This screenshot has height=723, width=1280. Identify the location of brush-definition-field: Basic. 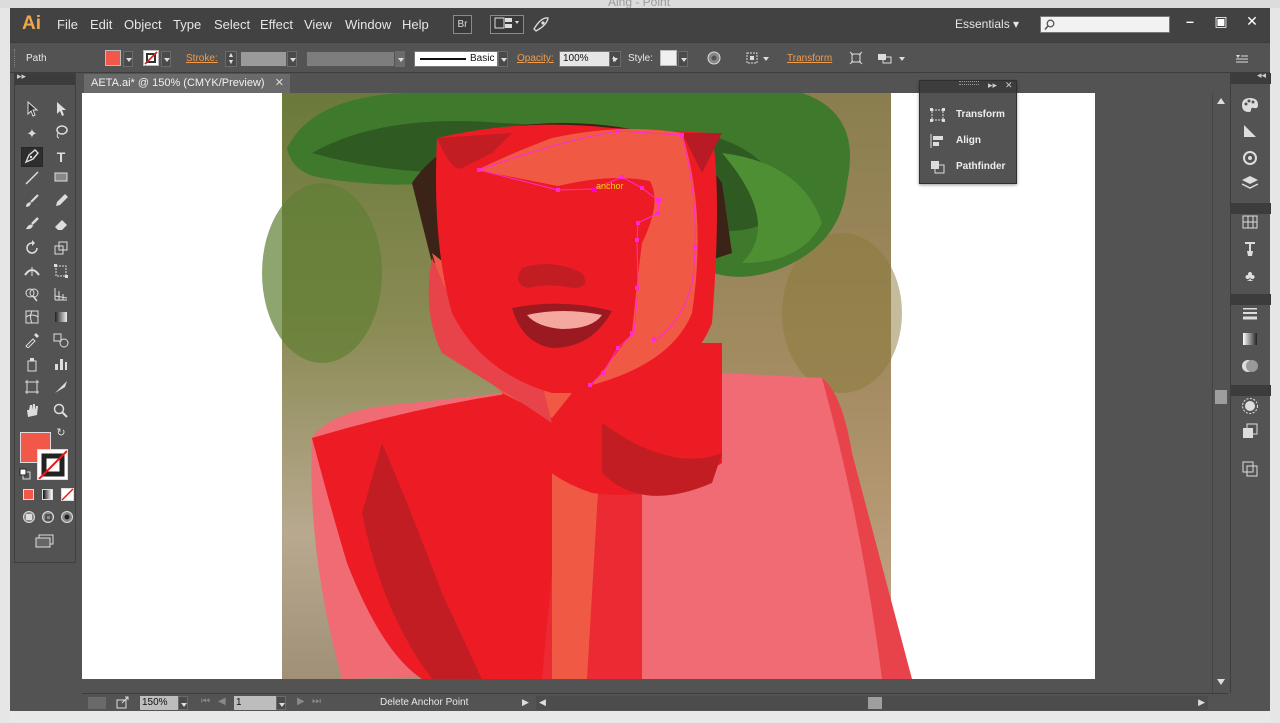
(456, 59).